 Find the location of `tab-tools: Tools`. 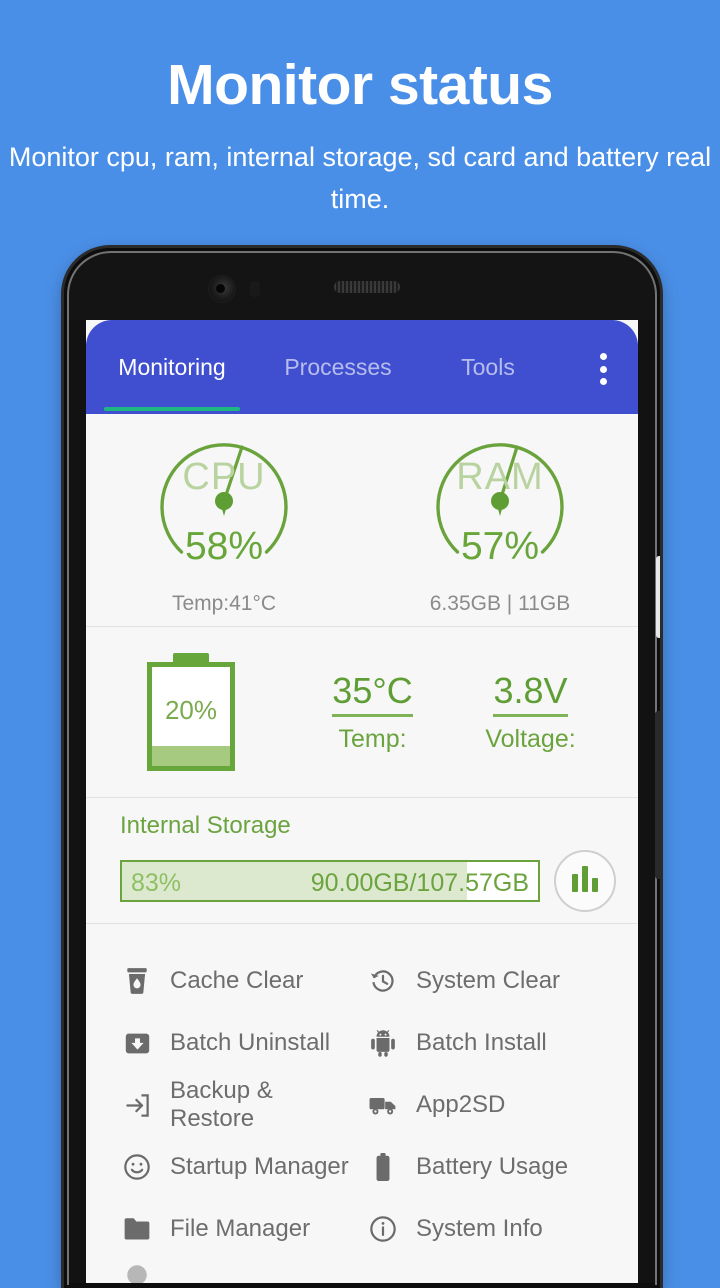

tab-tools: Tools is located at coordinates (488, 367).